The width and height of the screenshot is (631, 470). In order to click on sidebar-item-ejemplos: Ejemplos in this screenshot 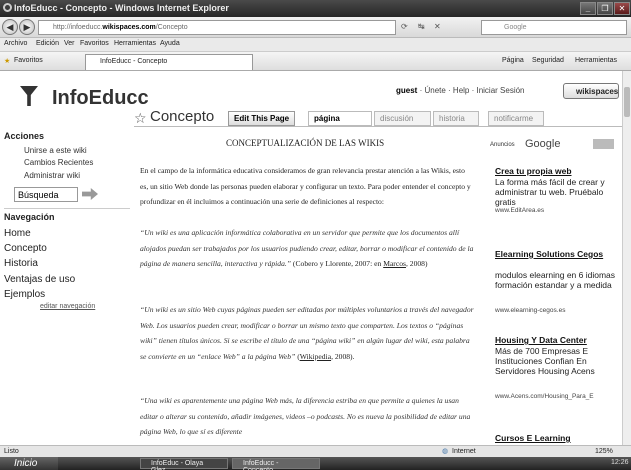, I will do `click(24, 294)`.